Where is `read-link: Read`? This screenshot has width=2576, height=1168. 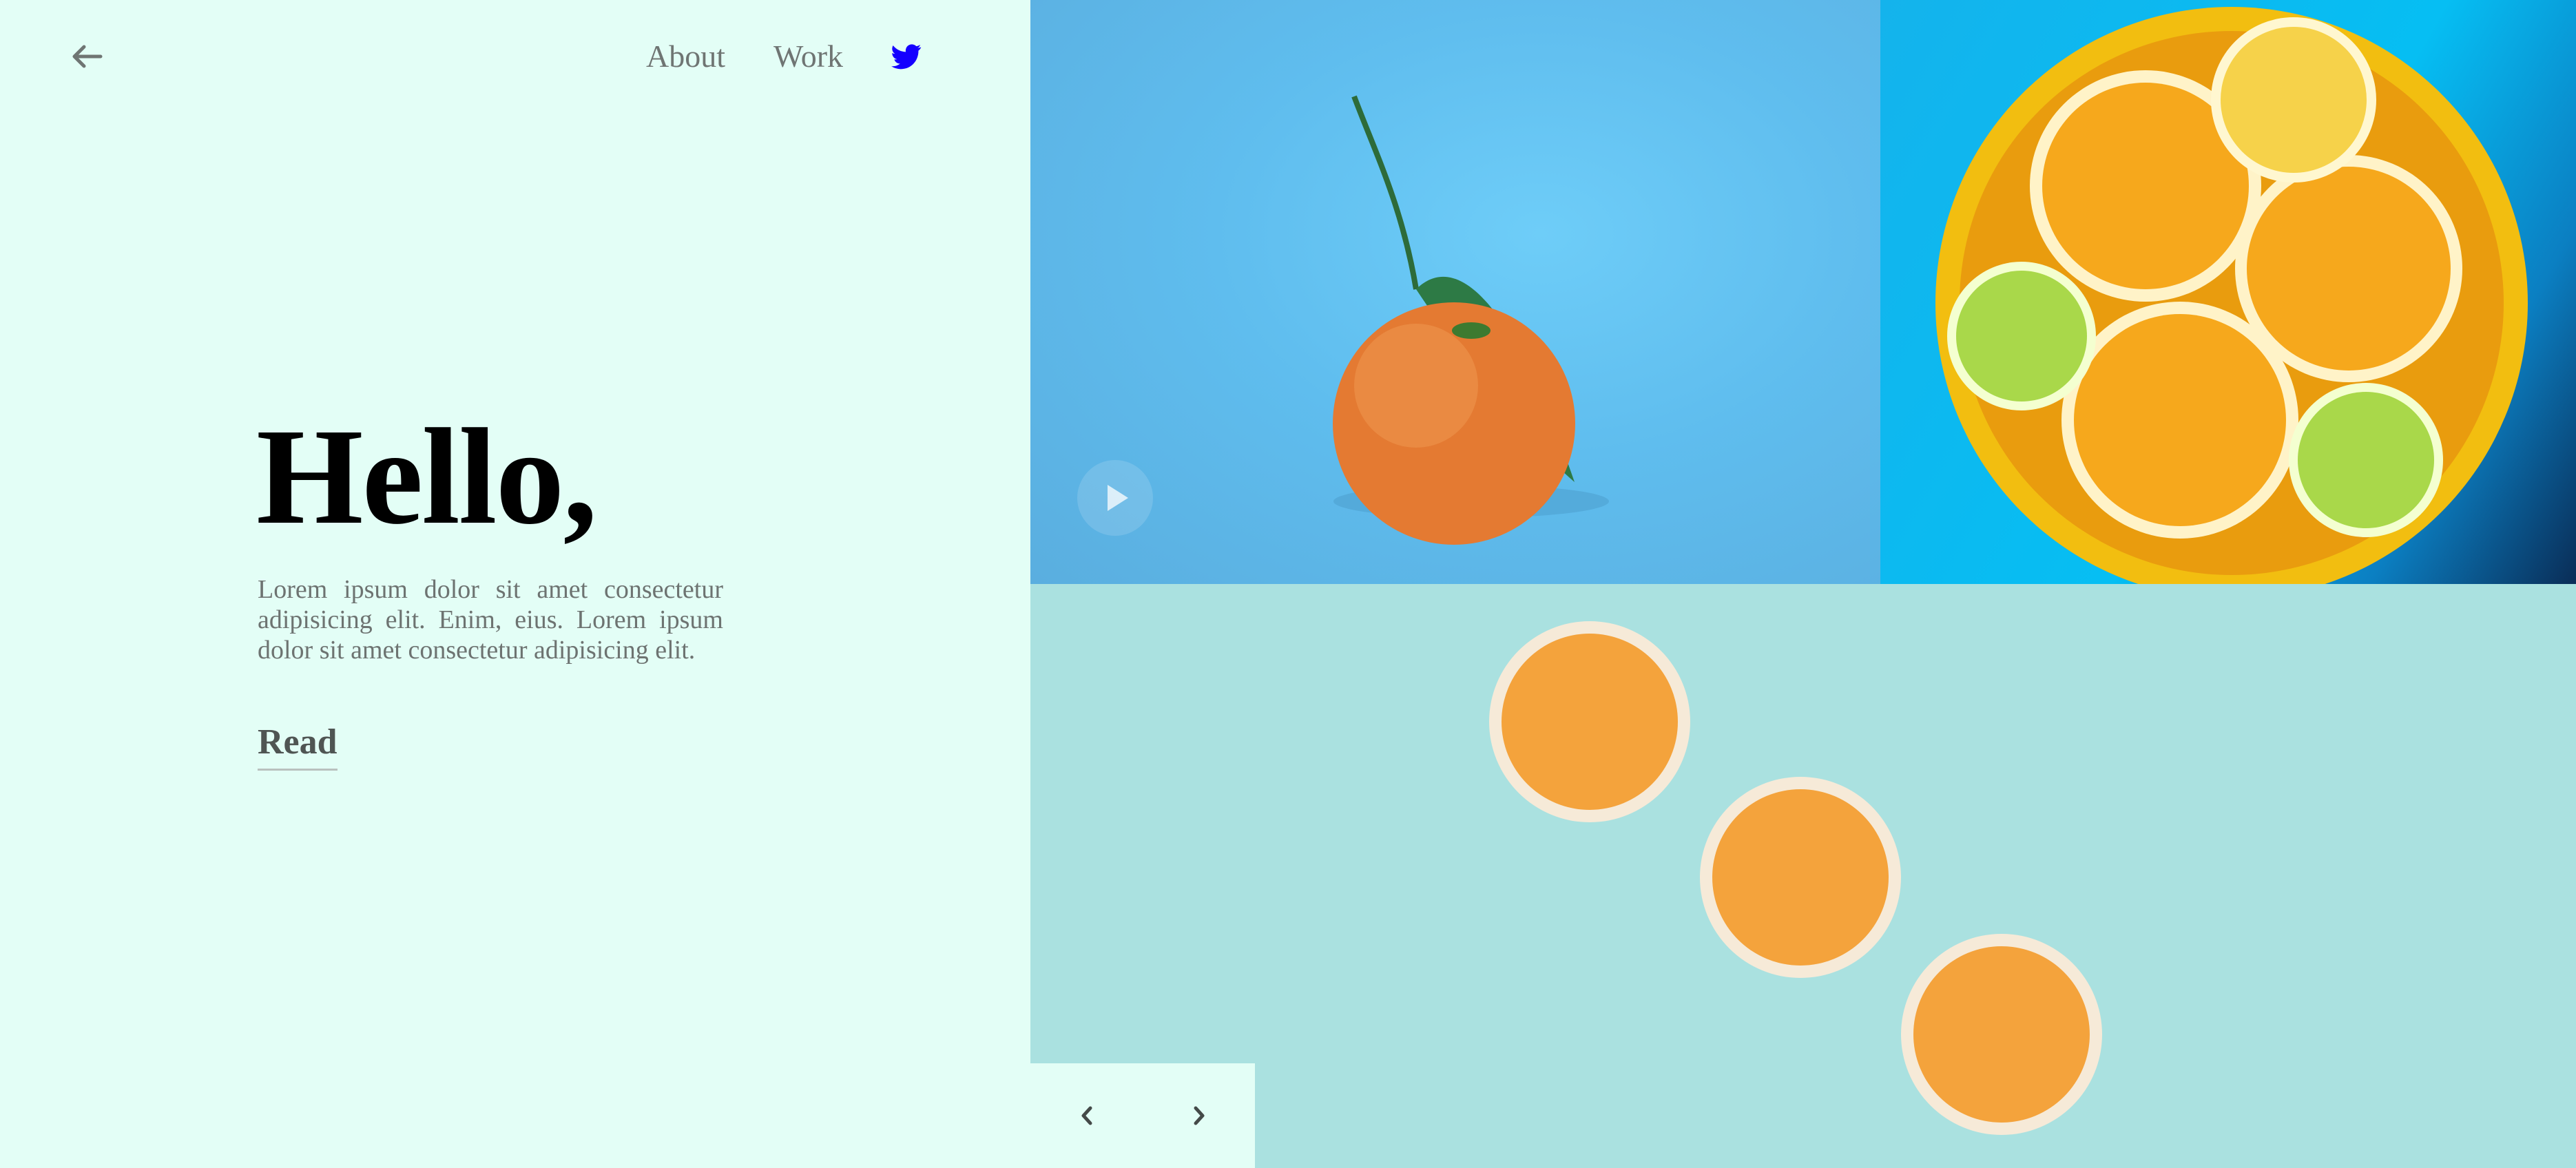
read-link: Read is located at coordinates (297, 745).